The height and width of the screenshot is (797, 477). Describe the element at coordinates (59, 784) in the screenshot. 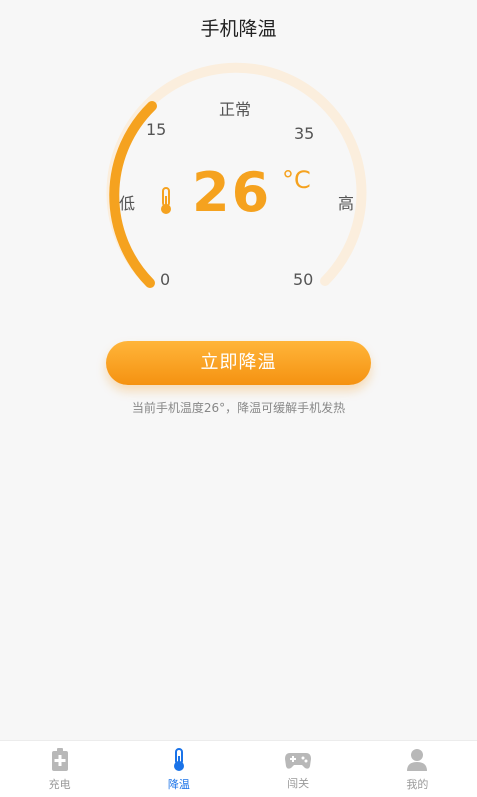

I see `tab-charge-label: 充电` at that location.